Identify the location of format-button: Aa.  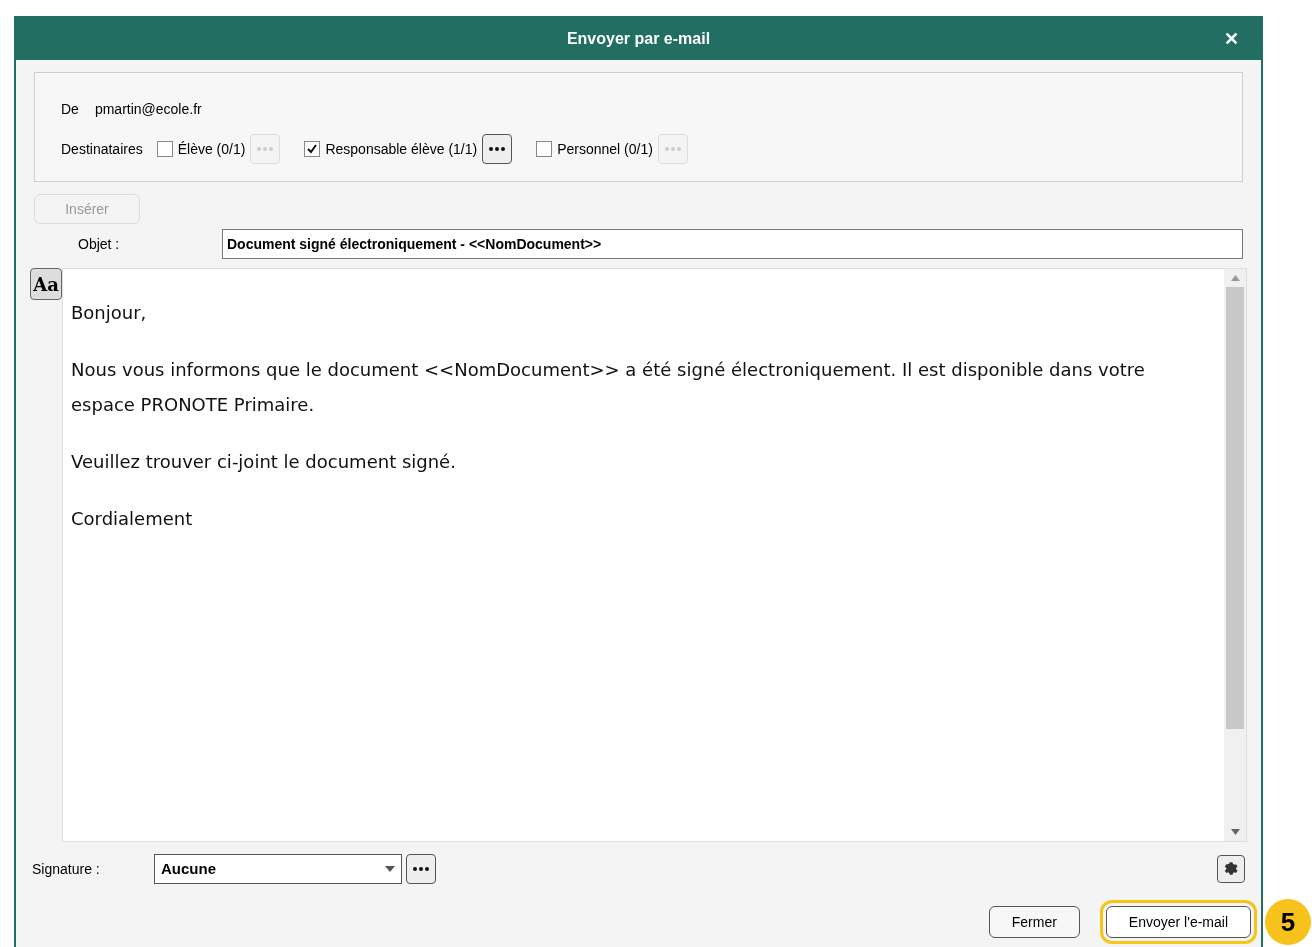
(46, 284).